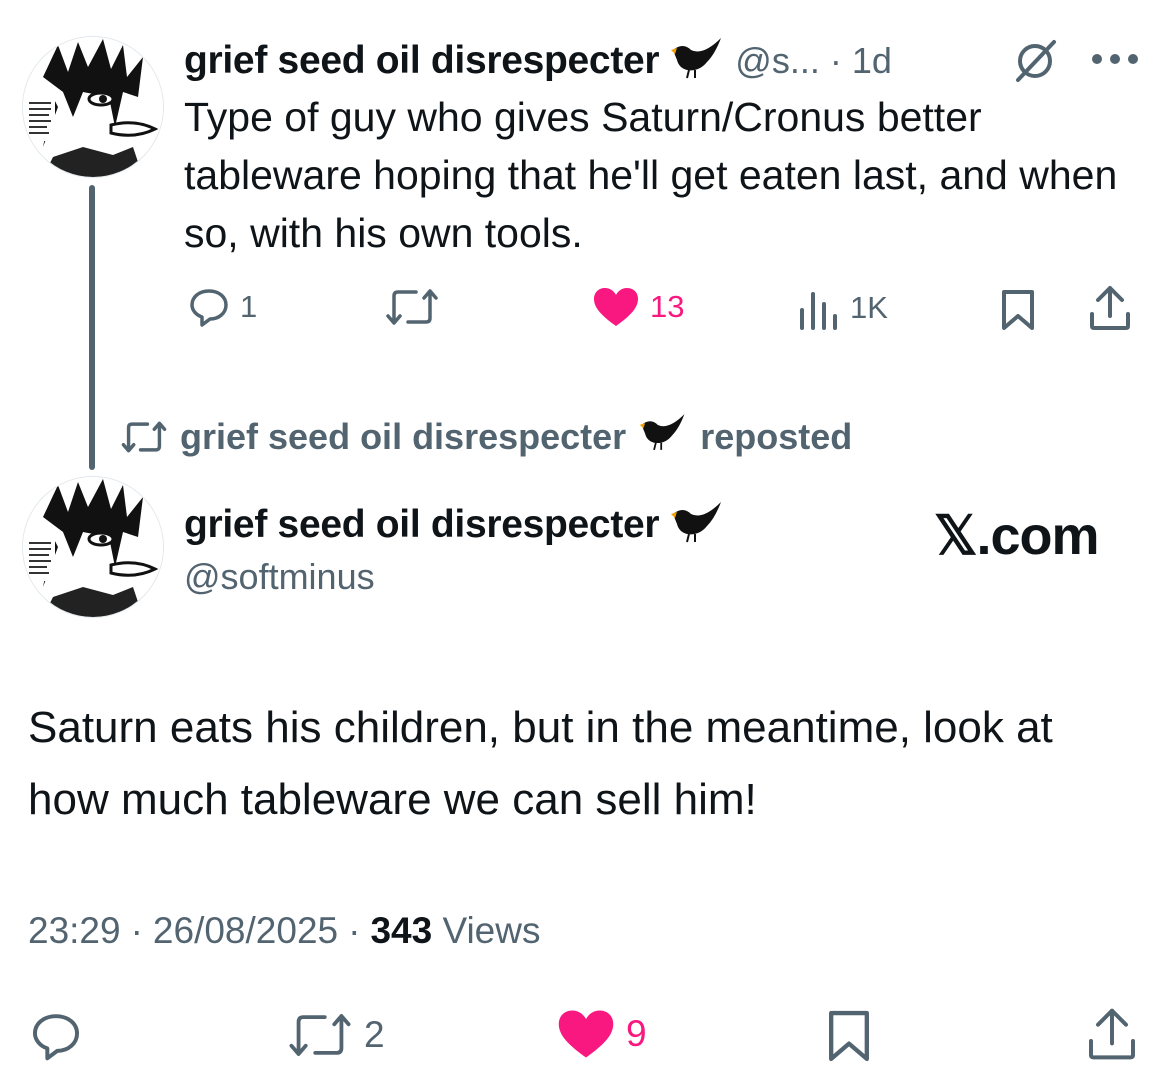 This screenshot has width=1170, height=1083. What do you see at coordinates (491, 930) in the screenshot?
I see `views-label: Views` at bounding box center [491, 930].